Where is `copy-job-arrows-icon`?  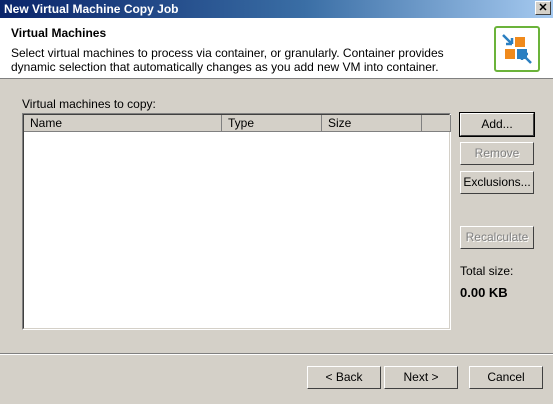 copy-job-arrows-icon is located at coordinates (517, 49).